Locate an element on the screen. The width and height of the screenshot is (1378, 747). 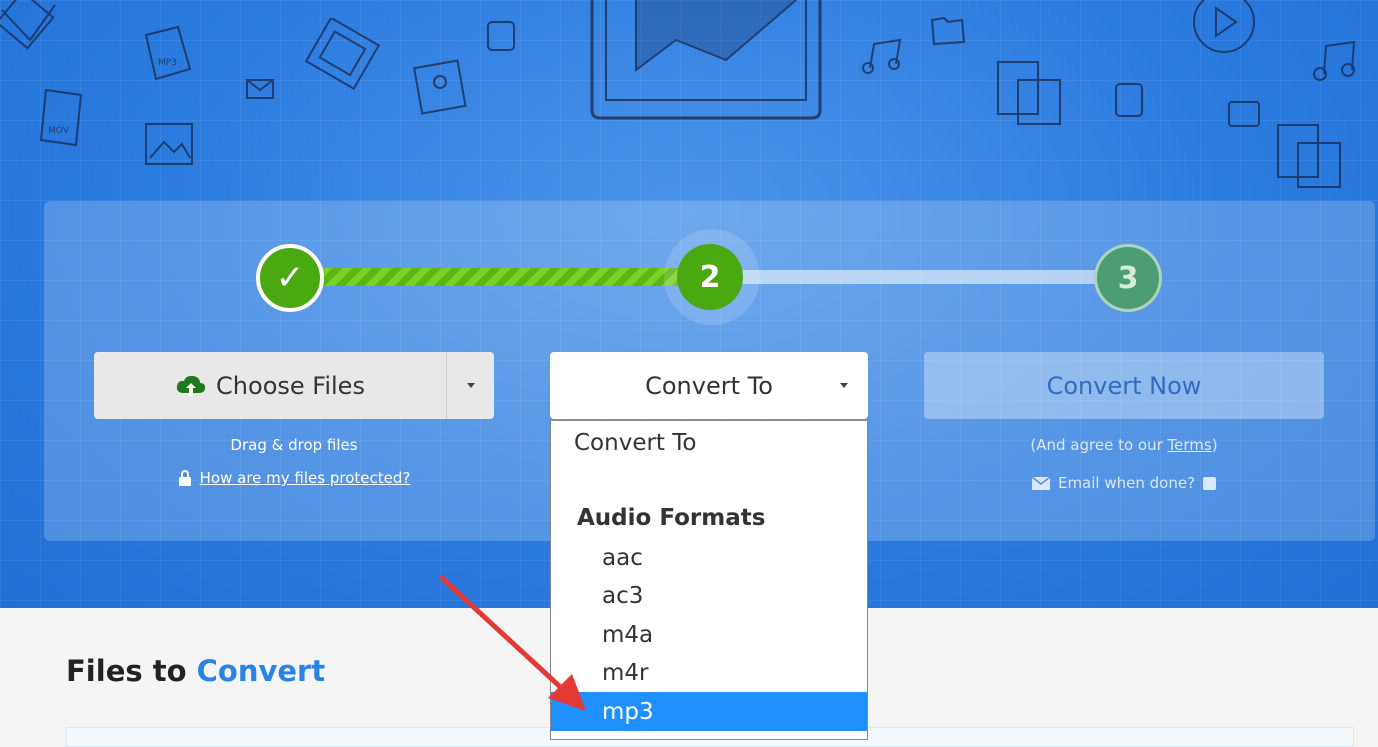
image-doodle-icon is located at coordinates (169, 144).